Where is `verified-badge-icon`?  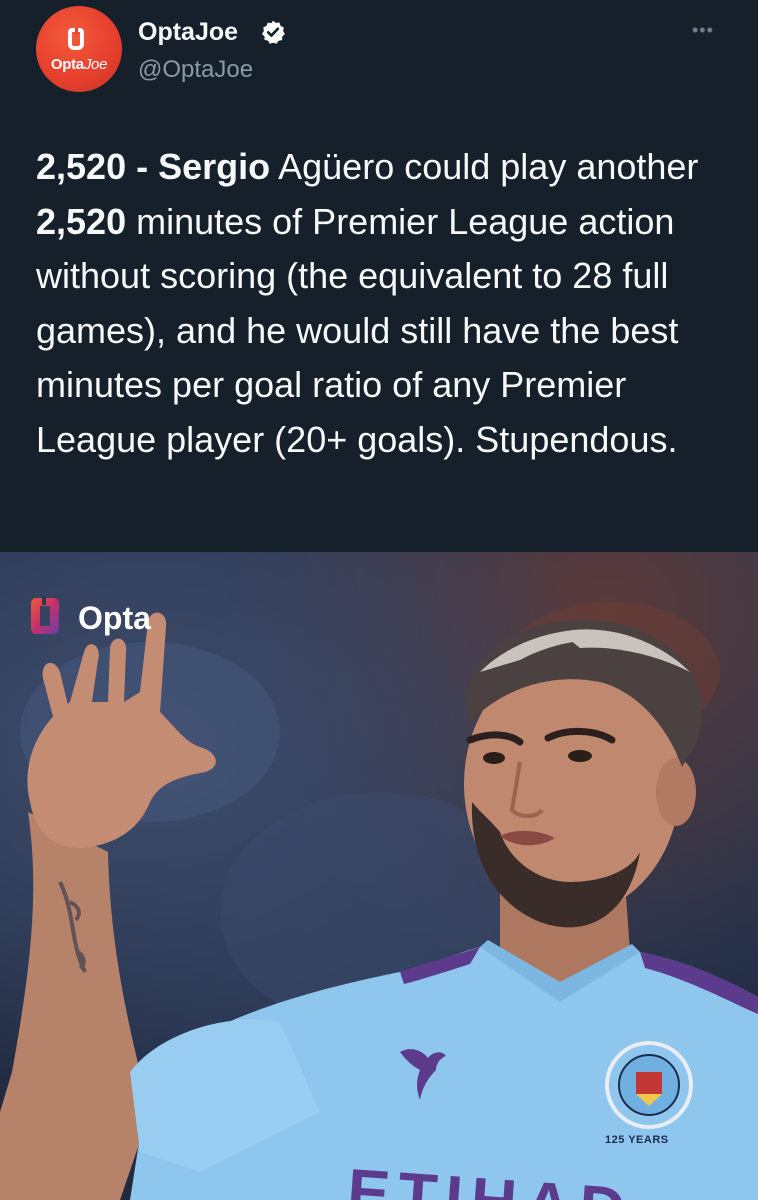 verified-badge-icon is located at coordinates (273, 32).